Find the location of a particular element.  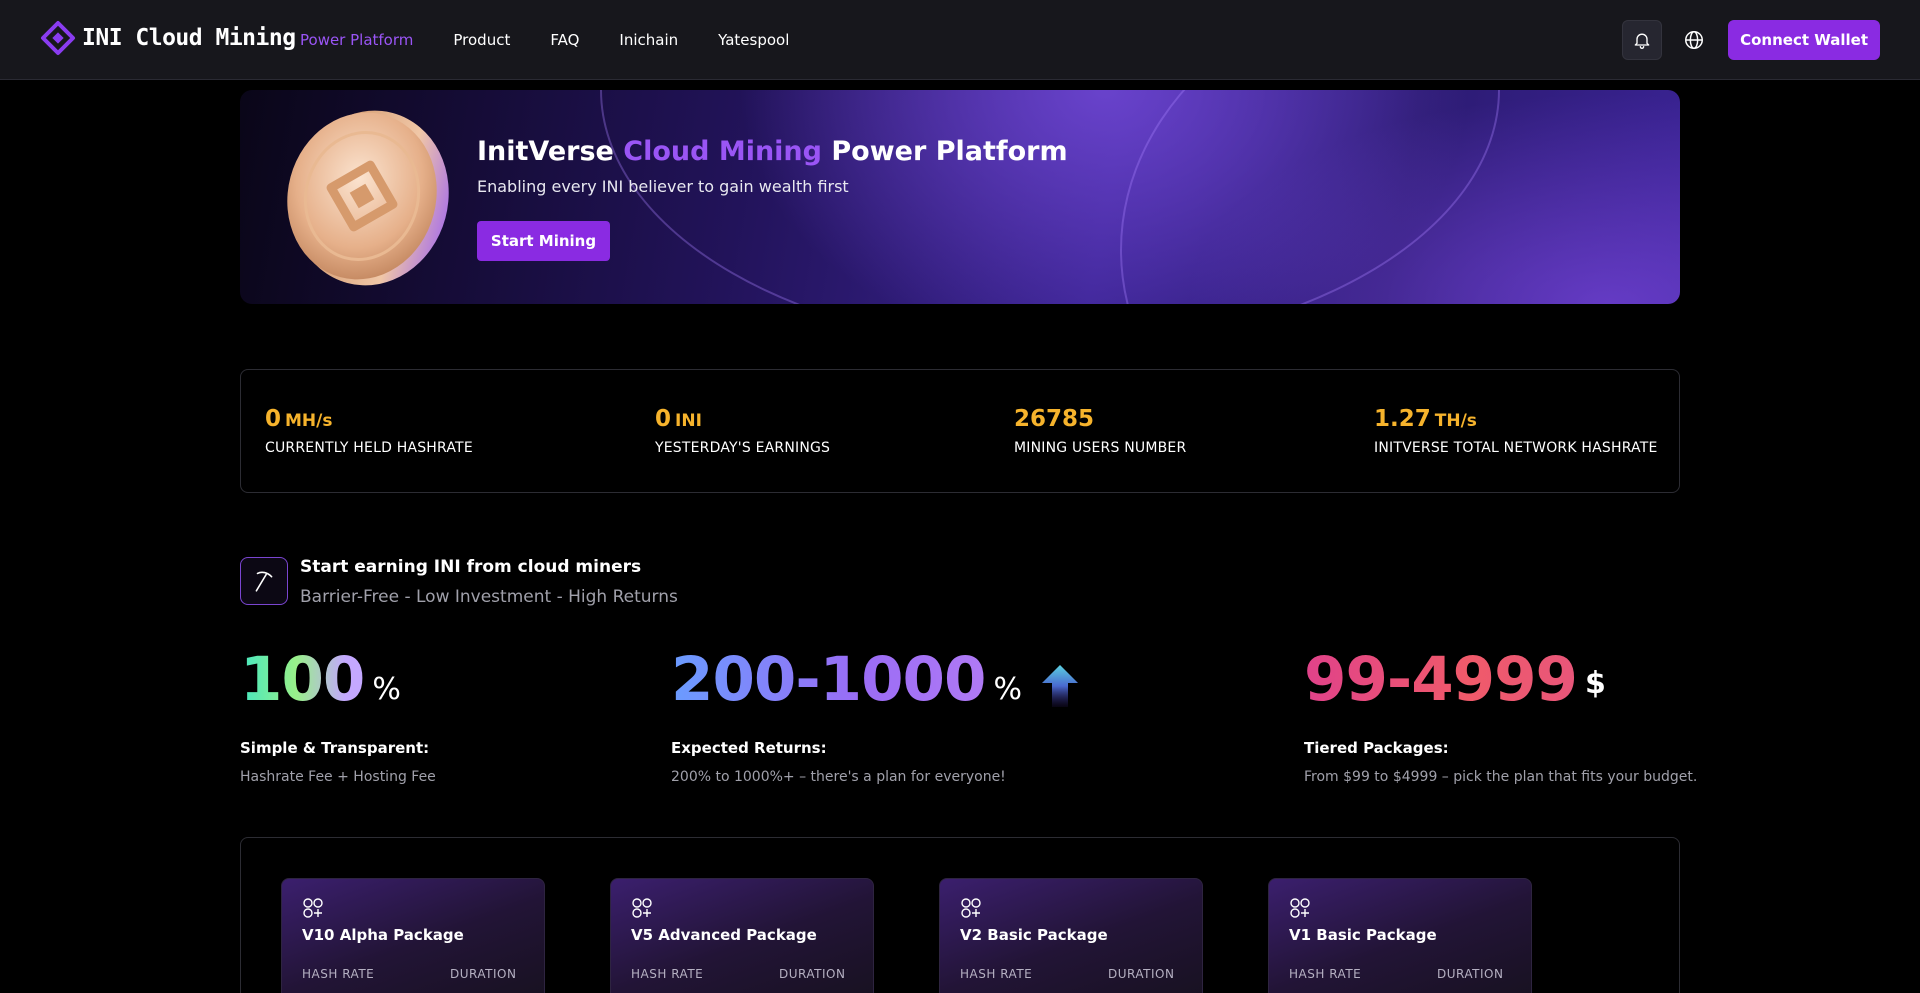

package-name: V2 Basic Package is located at coordinates (1034, 935).